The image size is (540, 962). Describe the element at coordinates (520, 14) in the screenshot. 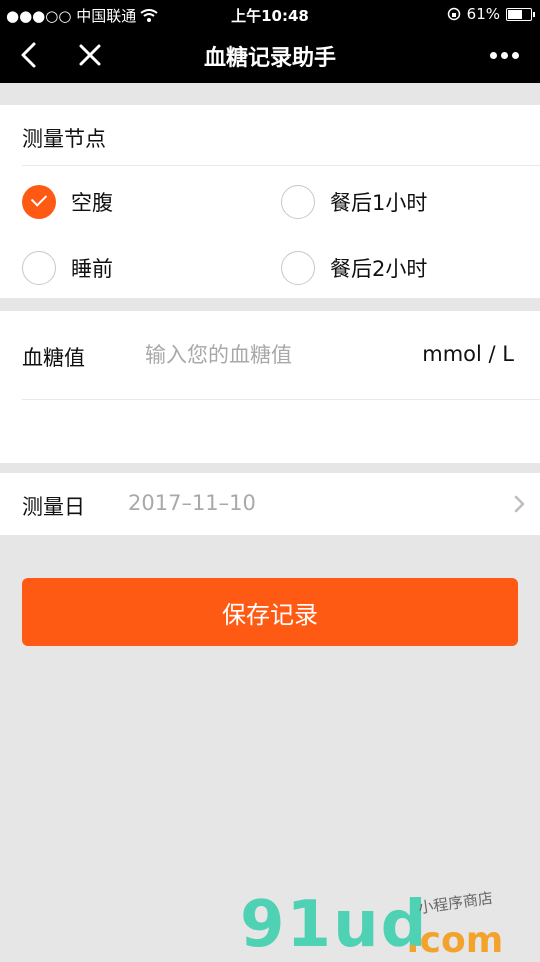

I see `battery-icon` at that location.